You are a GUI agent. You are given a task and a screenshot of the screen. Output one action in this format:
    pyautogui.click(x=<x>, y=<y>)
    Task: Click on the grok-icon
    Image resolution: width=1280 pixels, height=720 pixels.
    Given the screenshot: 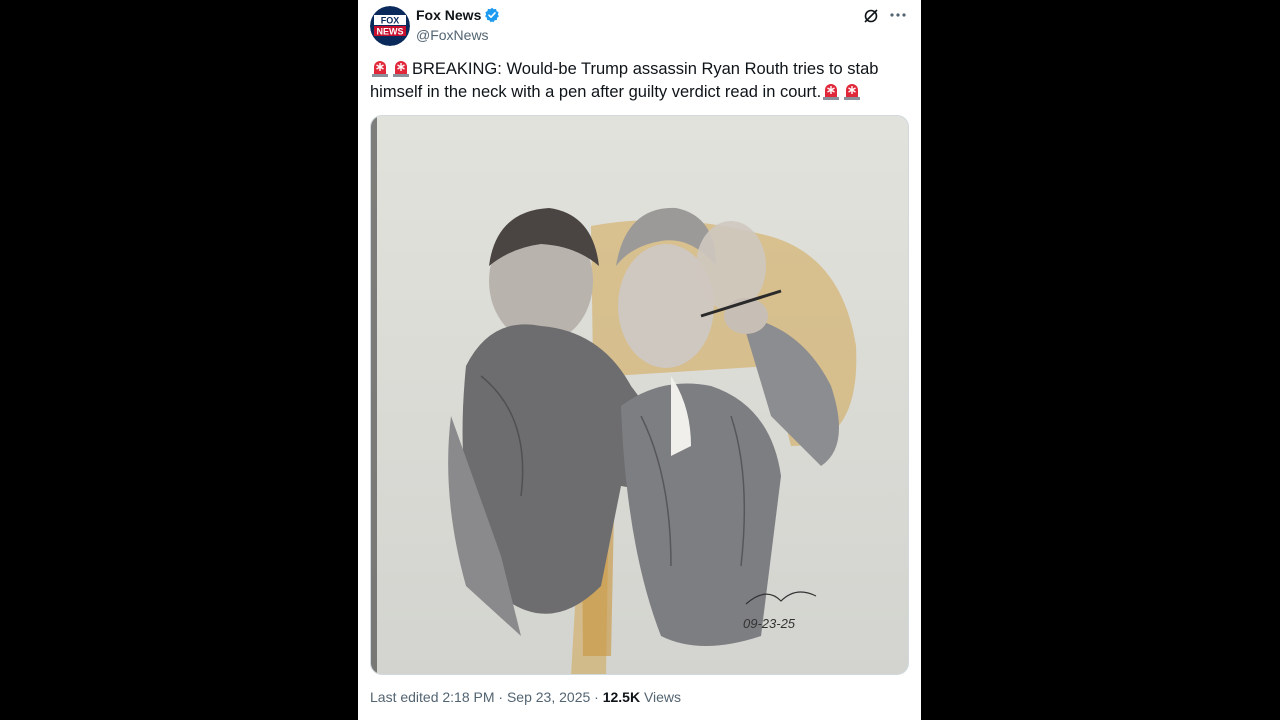 What is the action you would take?
    pyautogui.click(x=871, y=16)
    